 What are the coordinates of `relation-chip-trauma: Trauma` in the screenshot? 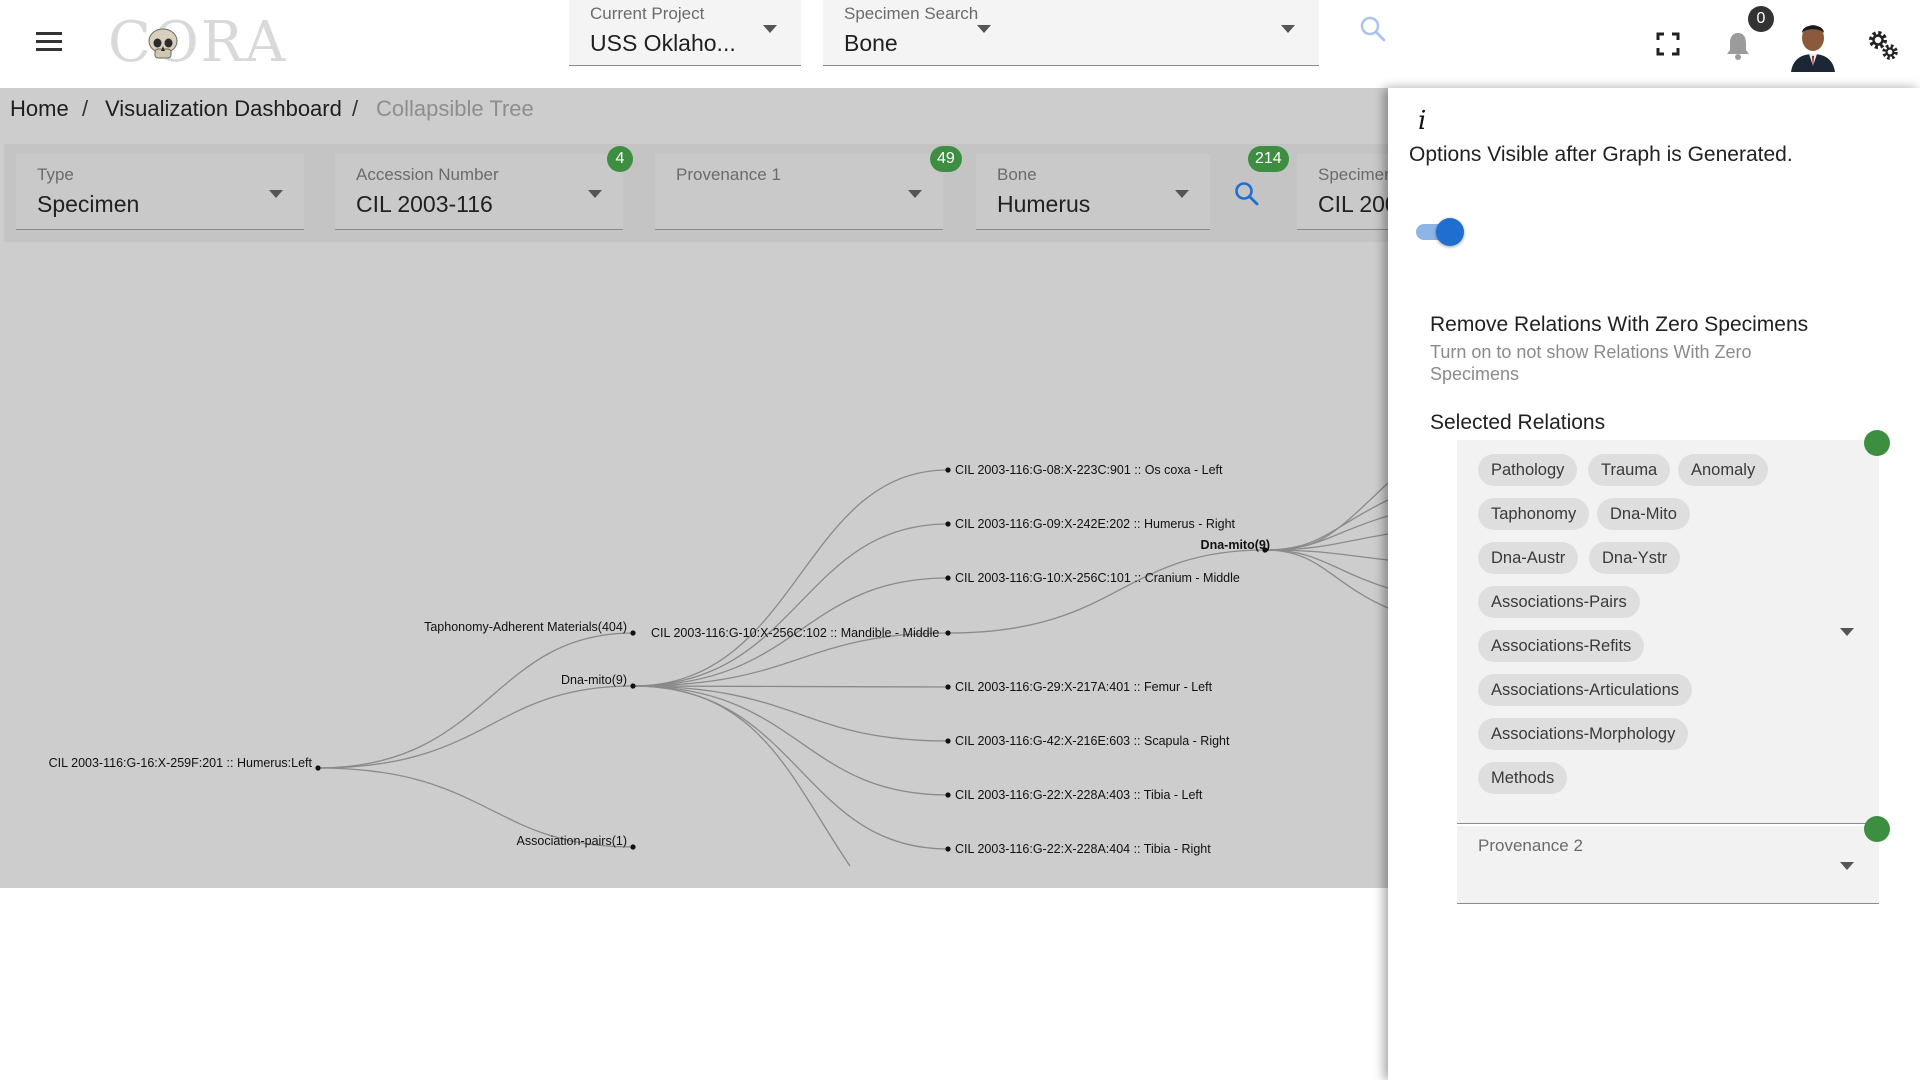 It's located at (1629, 470).